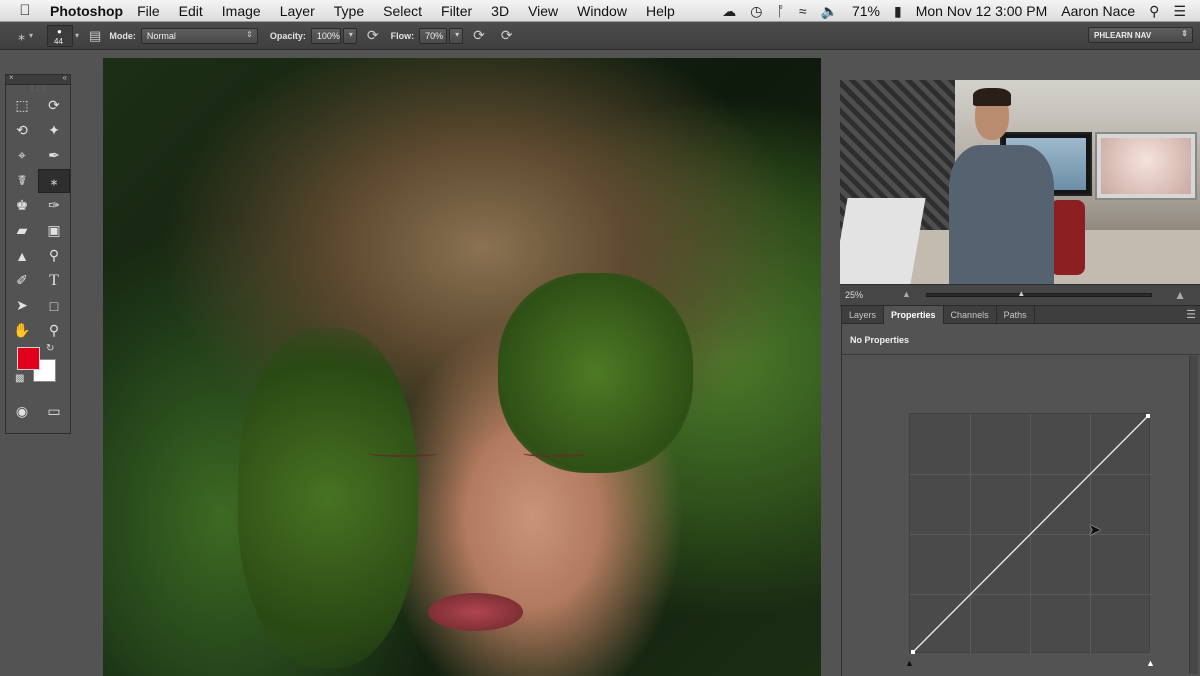 This screenshot has width=1200, height=676. What do you see at coordinates (54, 131) in the screenshot?
I see `magic-wand-tool-icon: ✦` at bounding box center [54, 131].